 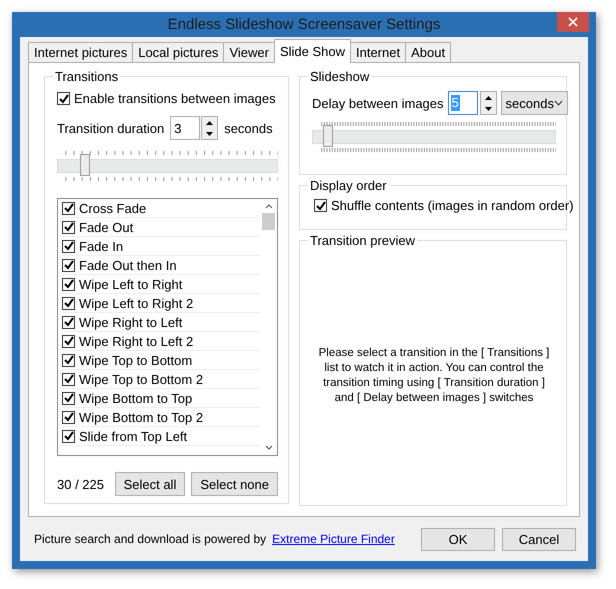 What do you see at coordinates (135, 398) in the screenshot?
I see `list-item: Wipe Bottom to Top` at bounding box center [135, 398].